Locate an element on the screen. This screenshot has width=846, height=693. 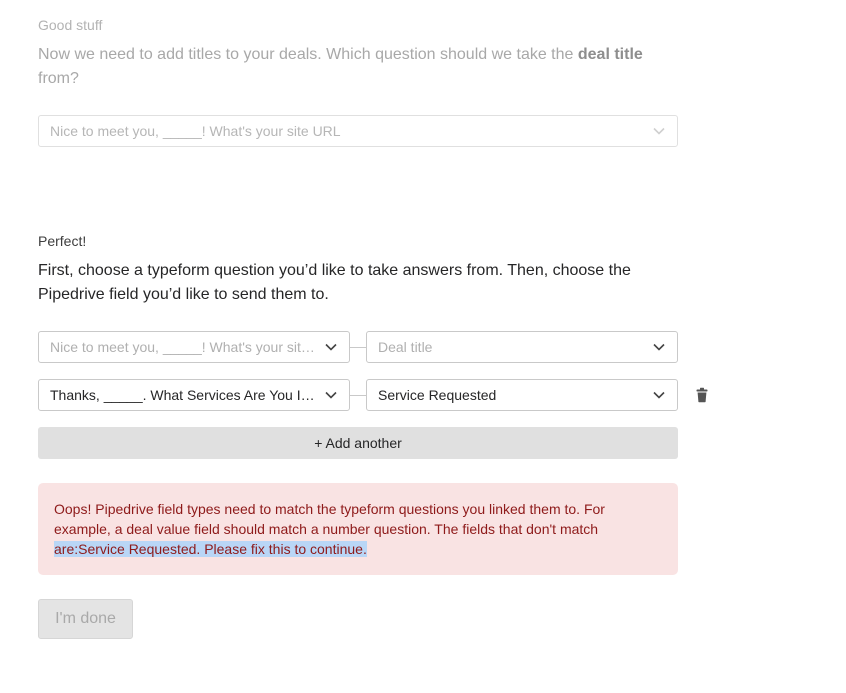
mapping-row-2-field-value: Service Requested is located at coordinates (437, 395).